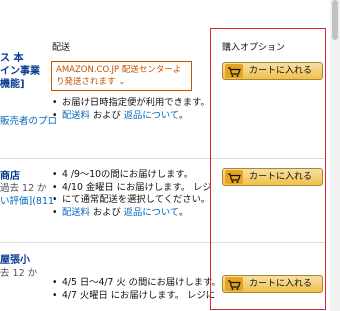 This screenshot has height=311, width=340. Describe the element at coordinates (12, 84) in the screenshot. I see `seller-name-line: 機能]` at that location.